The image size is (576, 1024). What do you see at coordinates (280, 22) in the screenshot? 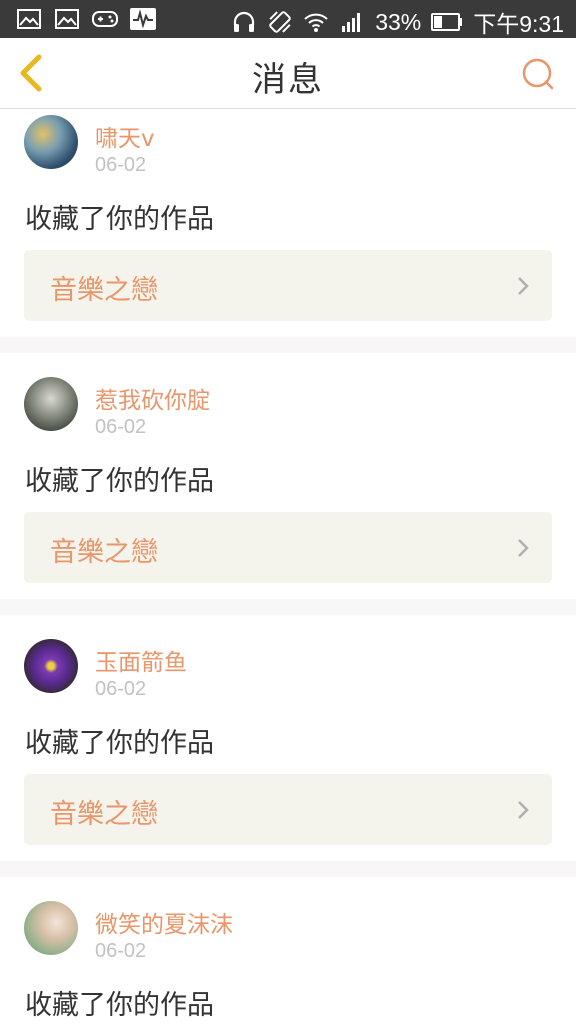
I see `vibrate-icon` at bounding box center [280, 22].